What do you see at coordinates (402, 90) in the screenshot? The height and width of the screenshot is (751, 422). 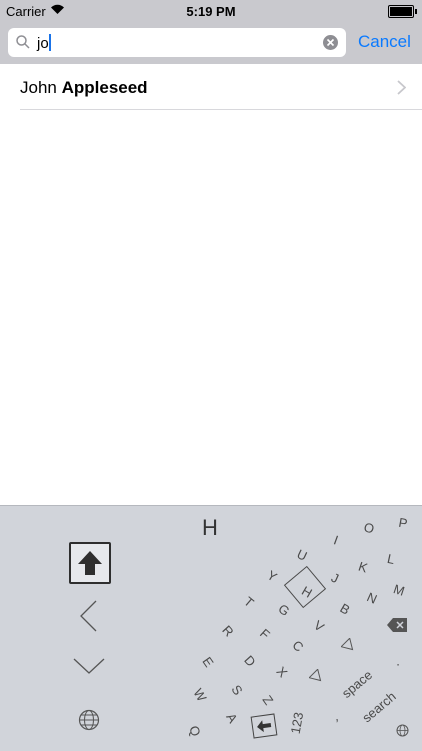 I see `chevron-right-icon` at bounding box center [402, 90].